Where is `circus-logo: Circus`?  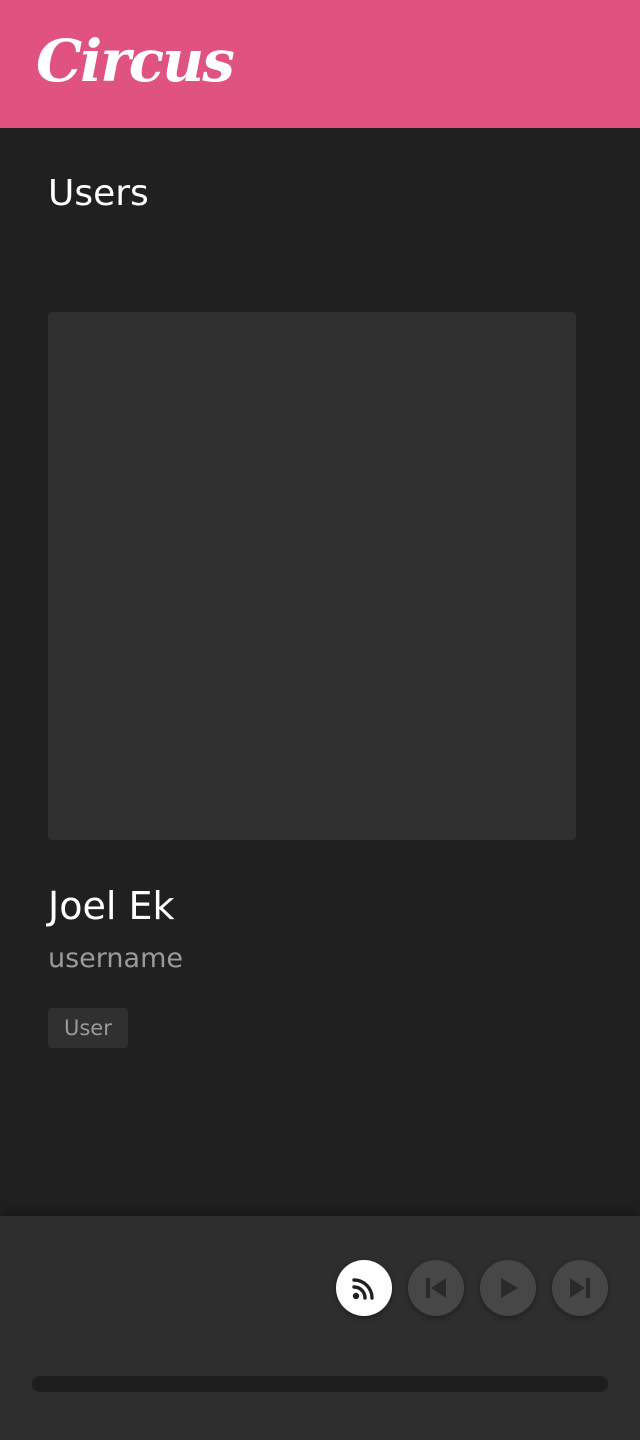 circus-logo: Circus is located at coordinates (135, 61).